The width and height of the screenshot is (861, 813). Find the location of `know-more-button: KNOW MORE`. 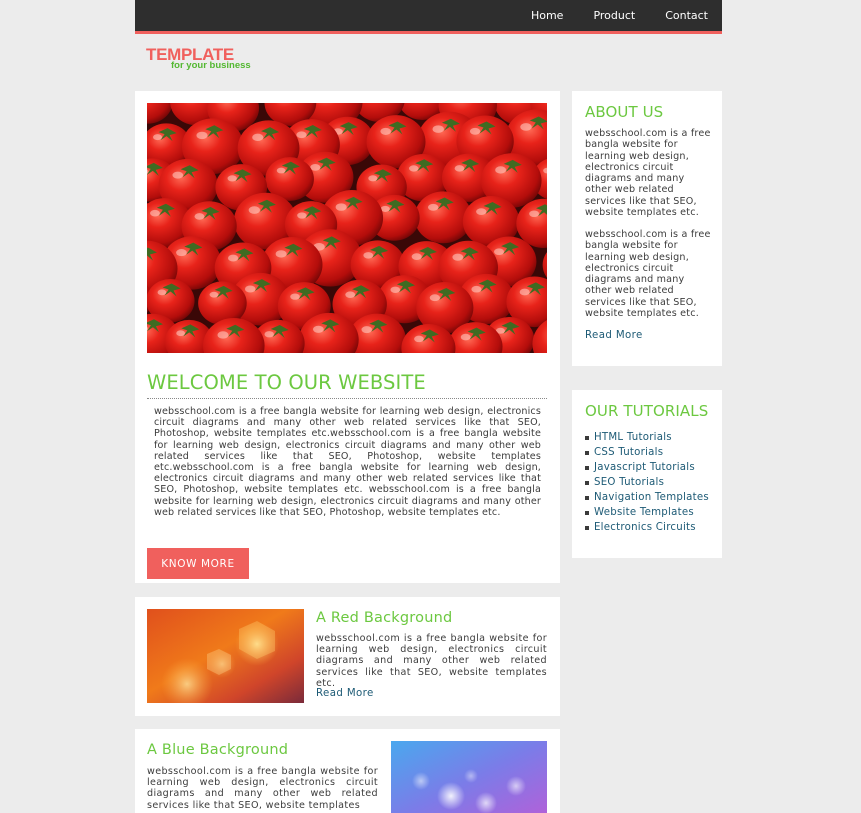

know-more-button: KNOW MORE is located at coordinates (198, 563).